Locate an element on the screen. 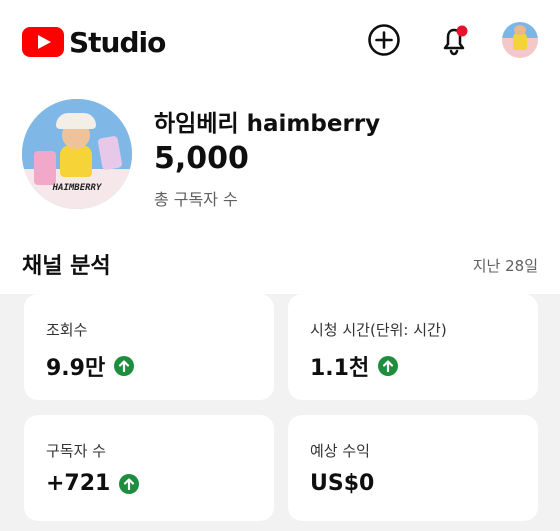 The height and width of the screenshot is (531, 560). notification-badge is located at coordinates (462, 31).